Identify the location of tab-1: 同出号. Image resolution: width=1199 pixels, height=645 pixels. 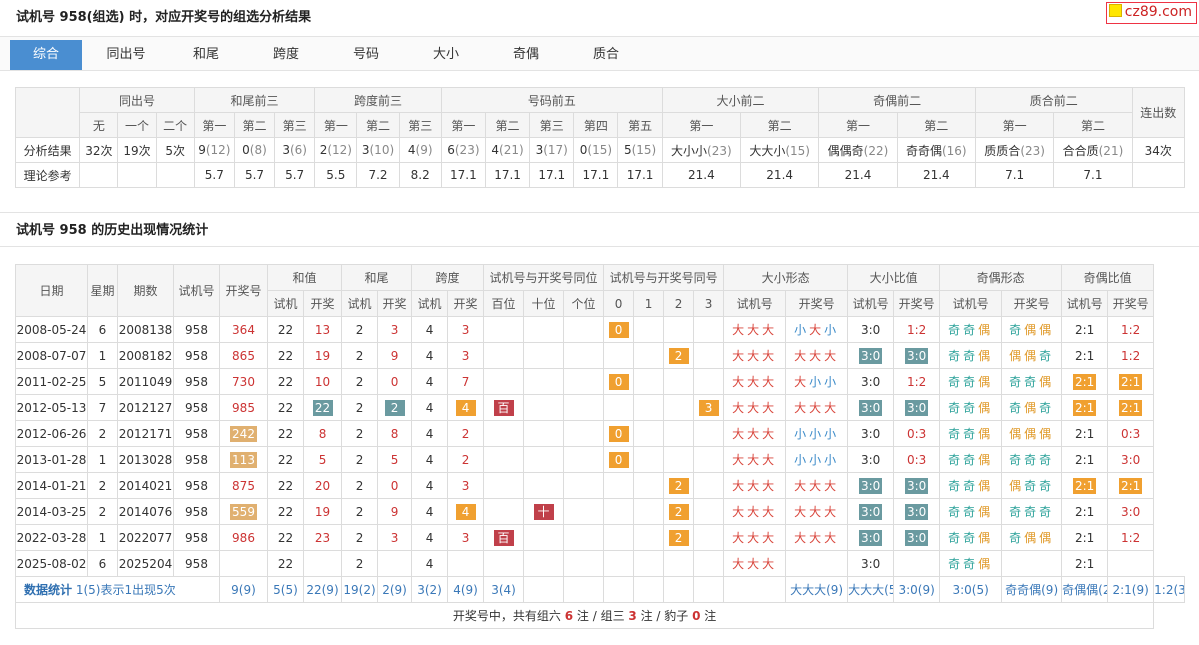
(126, 55).